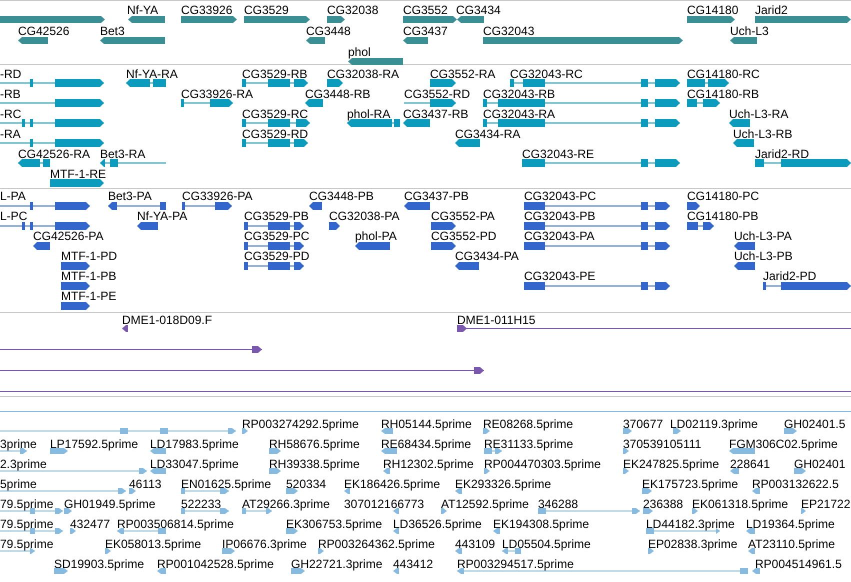 The height and width of the screenshot is (582, 851). Describe the element at coordinates (723, 196) in the screenshot. I see `feature-label: CG14180-PC` at that location.